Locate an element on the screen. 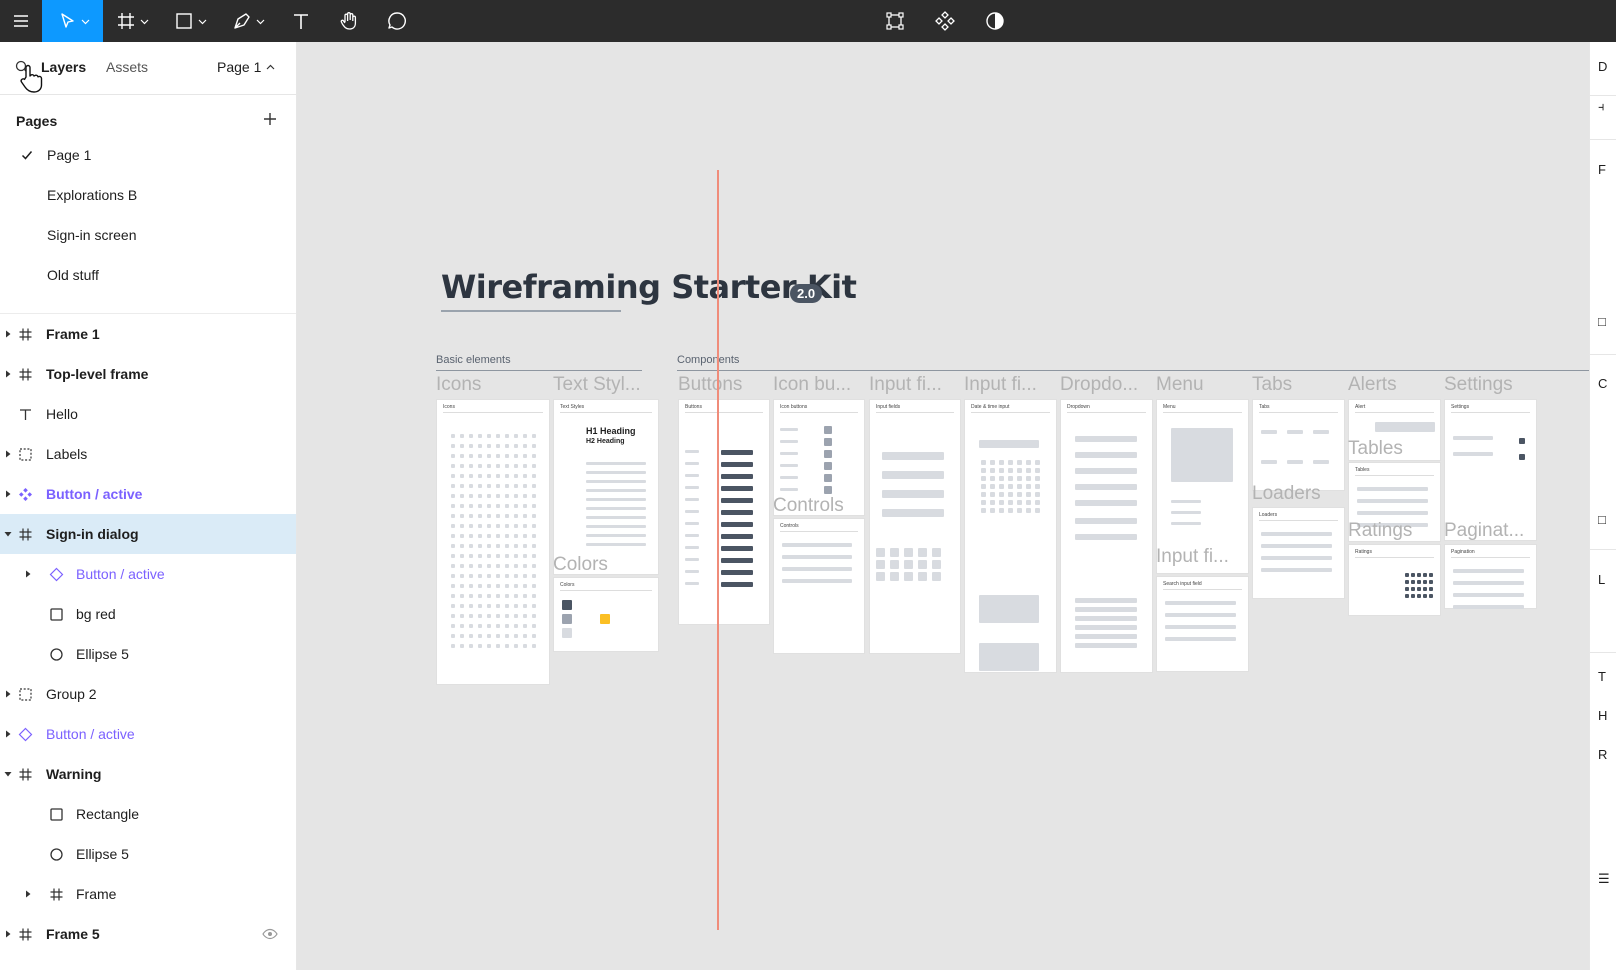 This screenshot has width=1616, height=970. tab-layers: Layers is located at coordinates (63, 67).